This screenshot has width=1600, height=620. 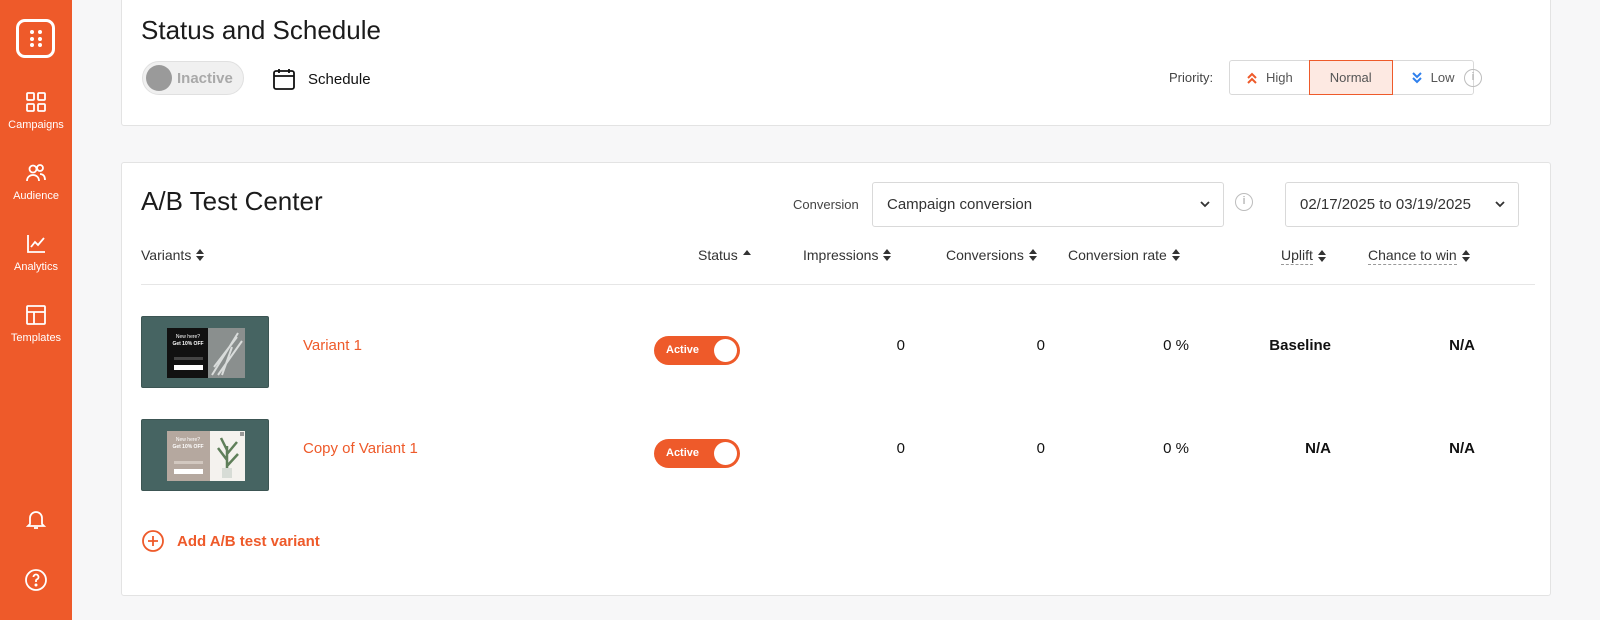 I want to click on date-range-value: 02/17/2025 to 03/19/2025, so click(x=1385, y=204).